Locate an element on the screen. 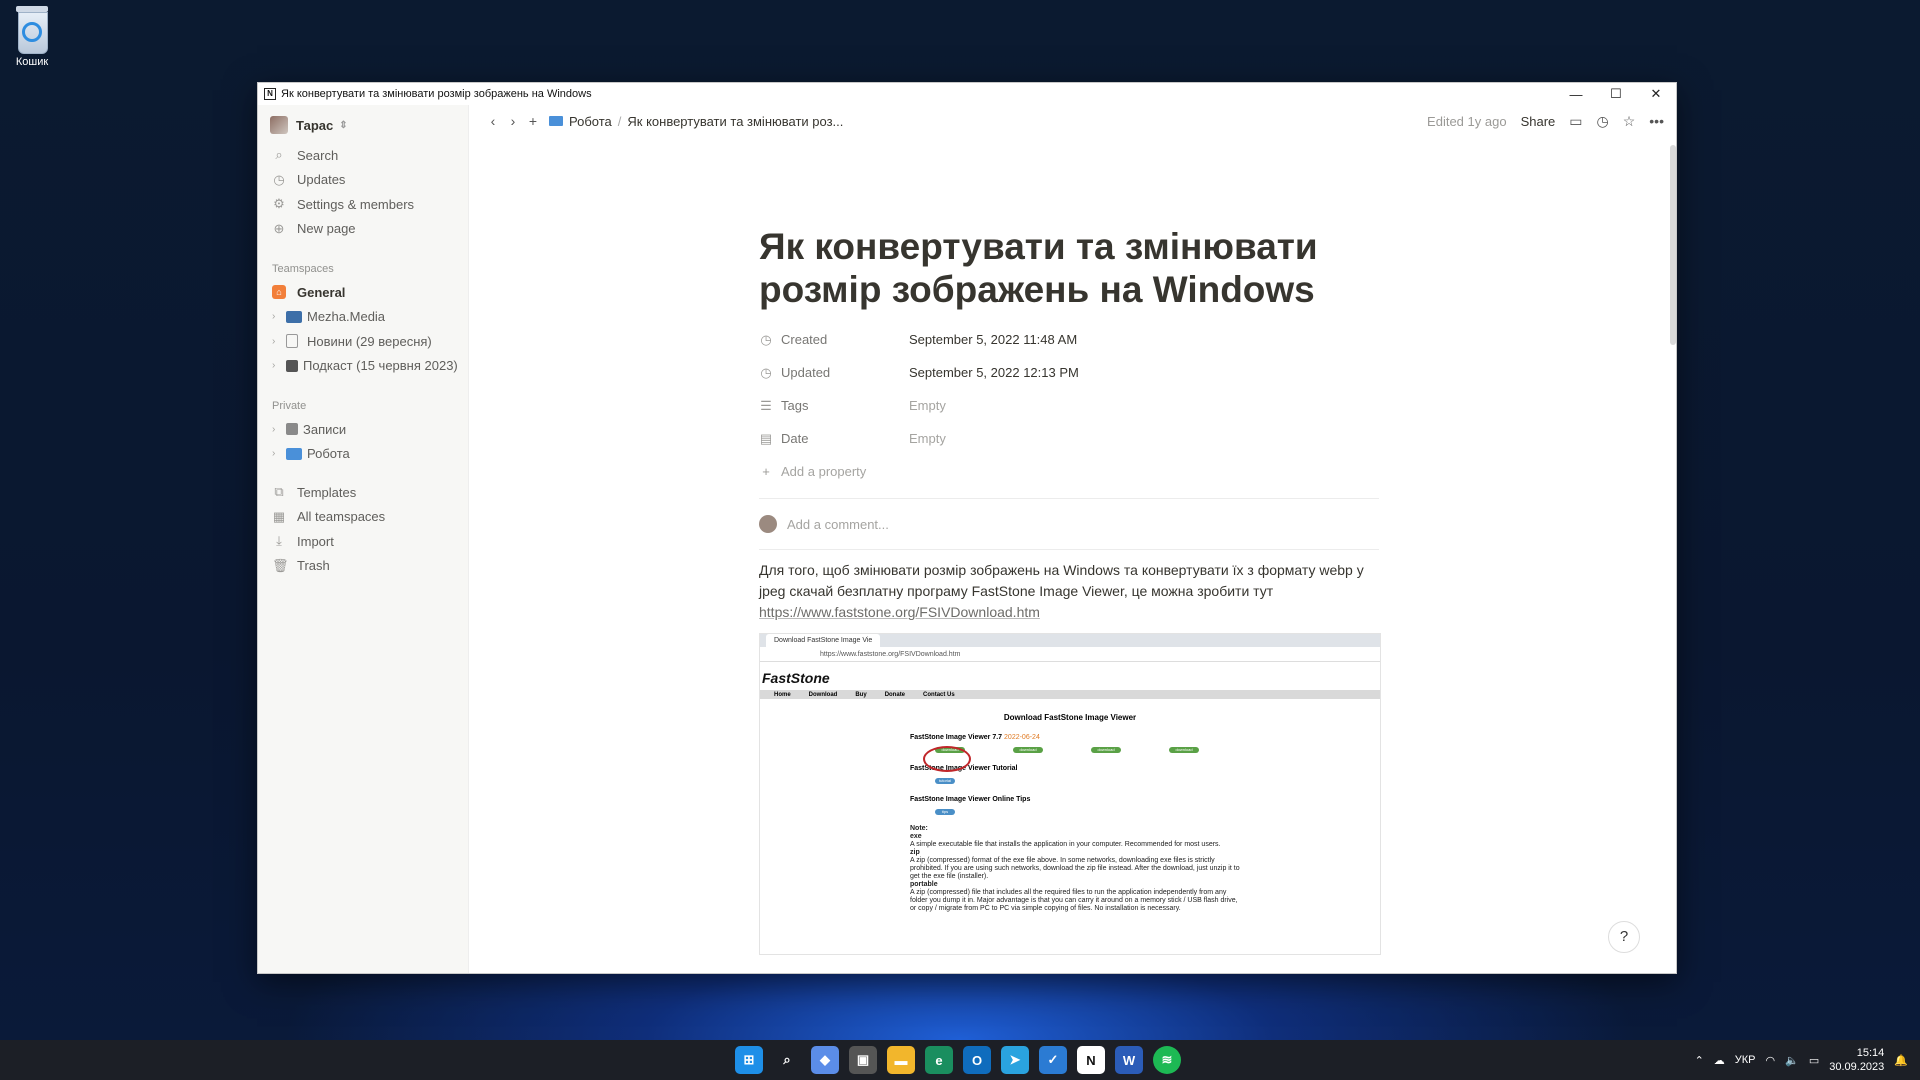 Image resolution: width=1920 pixels, height=1080 pixels. notion-icon: N is located at coordinates (1091, 1060).